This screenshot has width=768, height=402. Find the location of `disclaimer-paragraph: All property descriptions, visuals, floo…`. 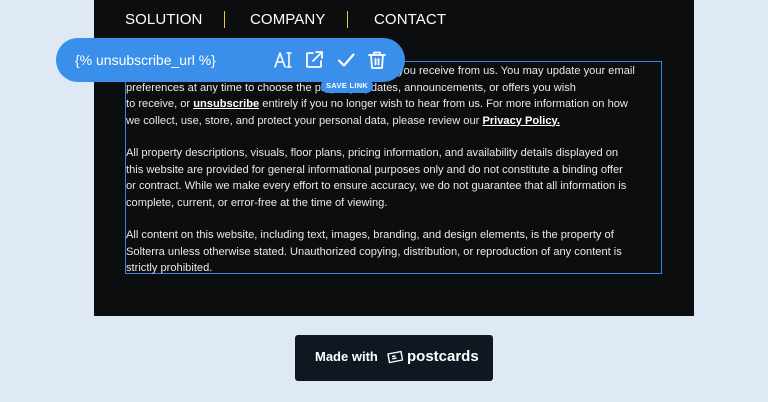

disclaimer-paragraph: All property descriptions, visuals, floo… is located at coordinates (394, 178).